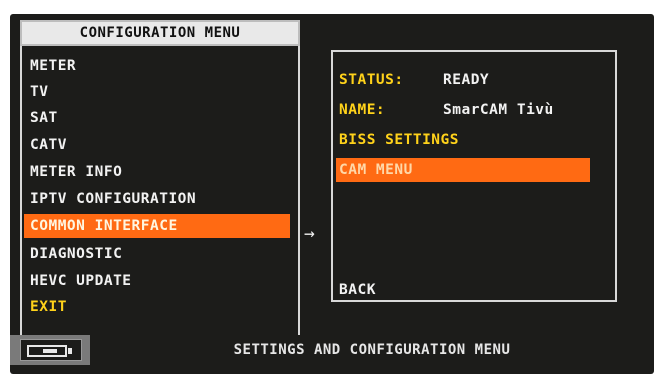 Image resolution: width=663 pixels, height=381 pixels. What do you see at coordinates (463, 170) in the screenshot?
I see `cam-menu-item: CAM MENU` at bounding box center [463, 170].